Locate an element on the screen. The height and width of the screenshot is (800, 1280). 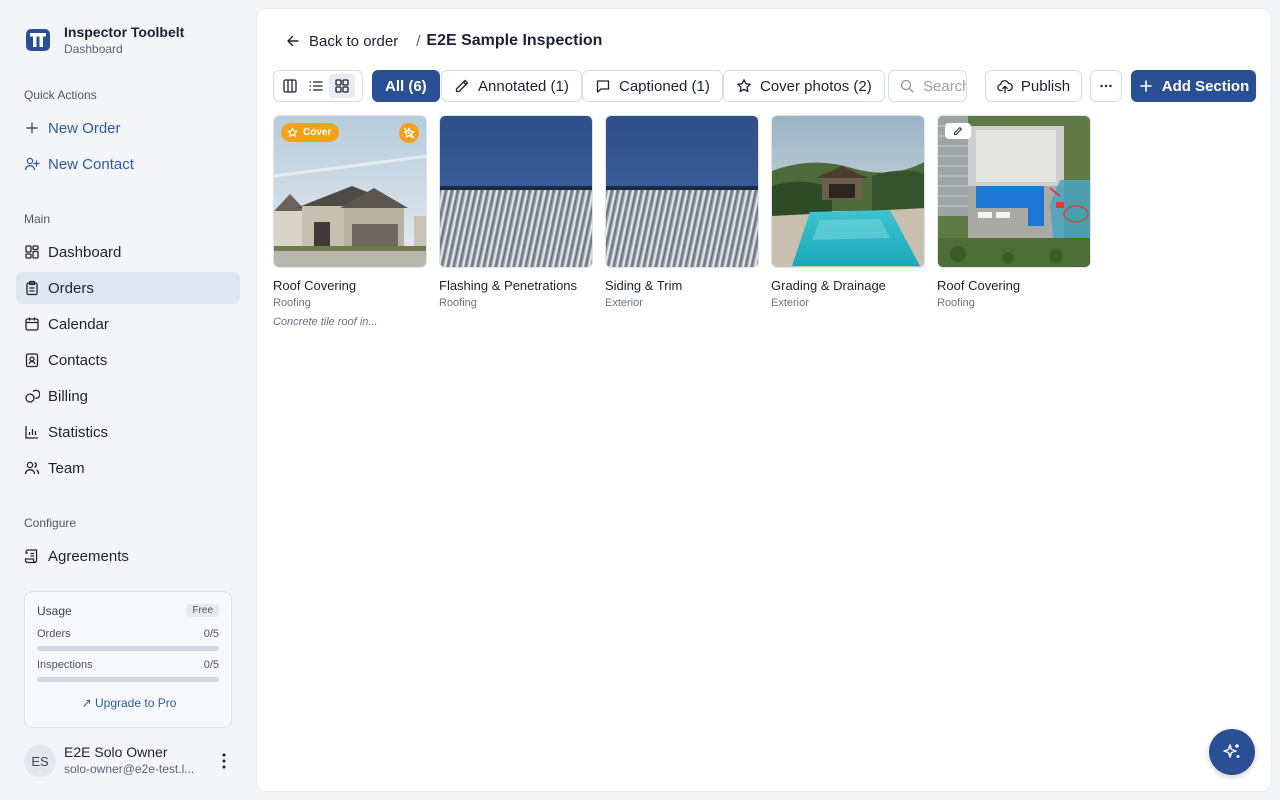
breadcrumb: Back to order / E2E Sample Inspection is located at coordinates (443, 41).